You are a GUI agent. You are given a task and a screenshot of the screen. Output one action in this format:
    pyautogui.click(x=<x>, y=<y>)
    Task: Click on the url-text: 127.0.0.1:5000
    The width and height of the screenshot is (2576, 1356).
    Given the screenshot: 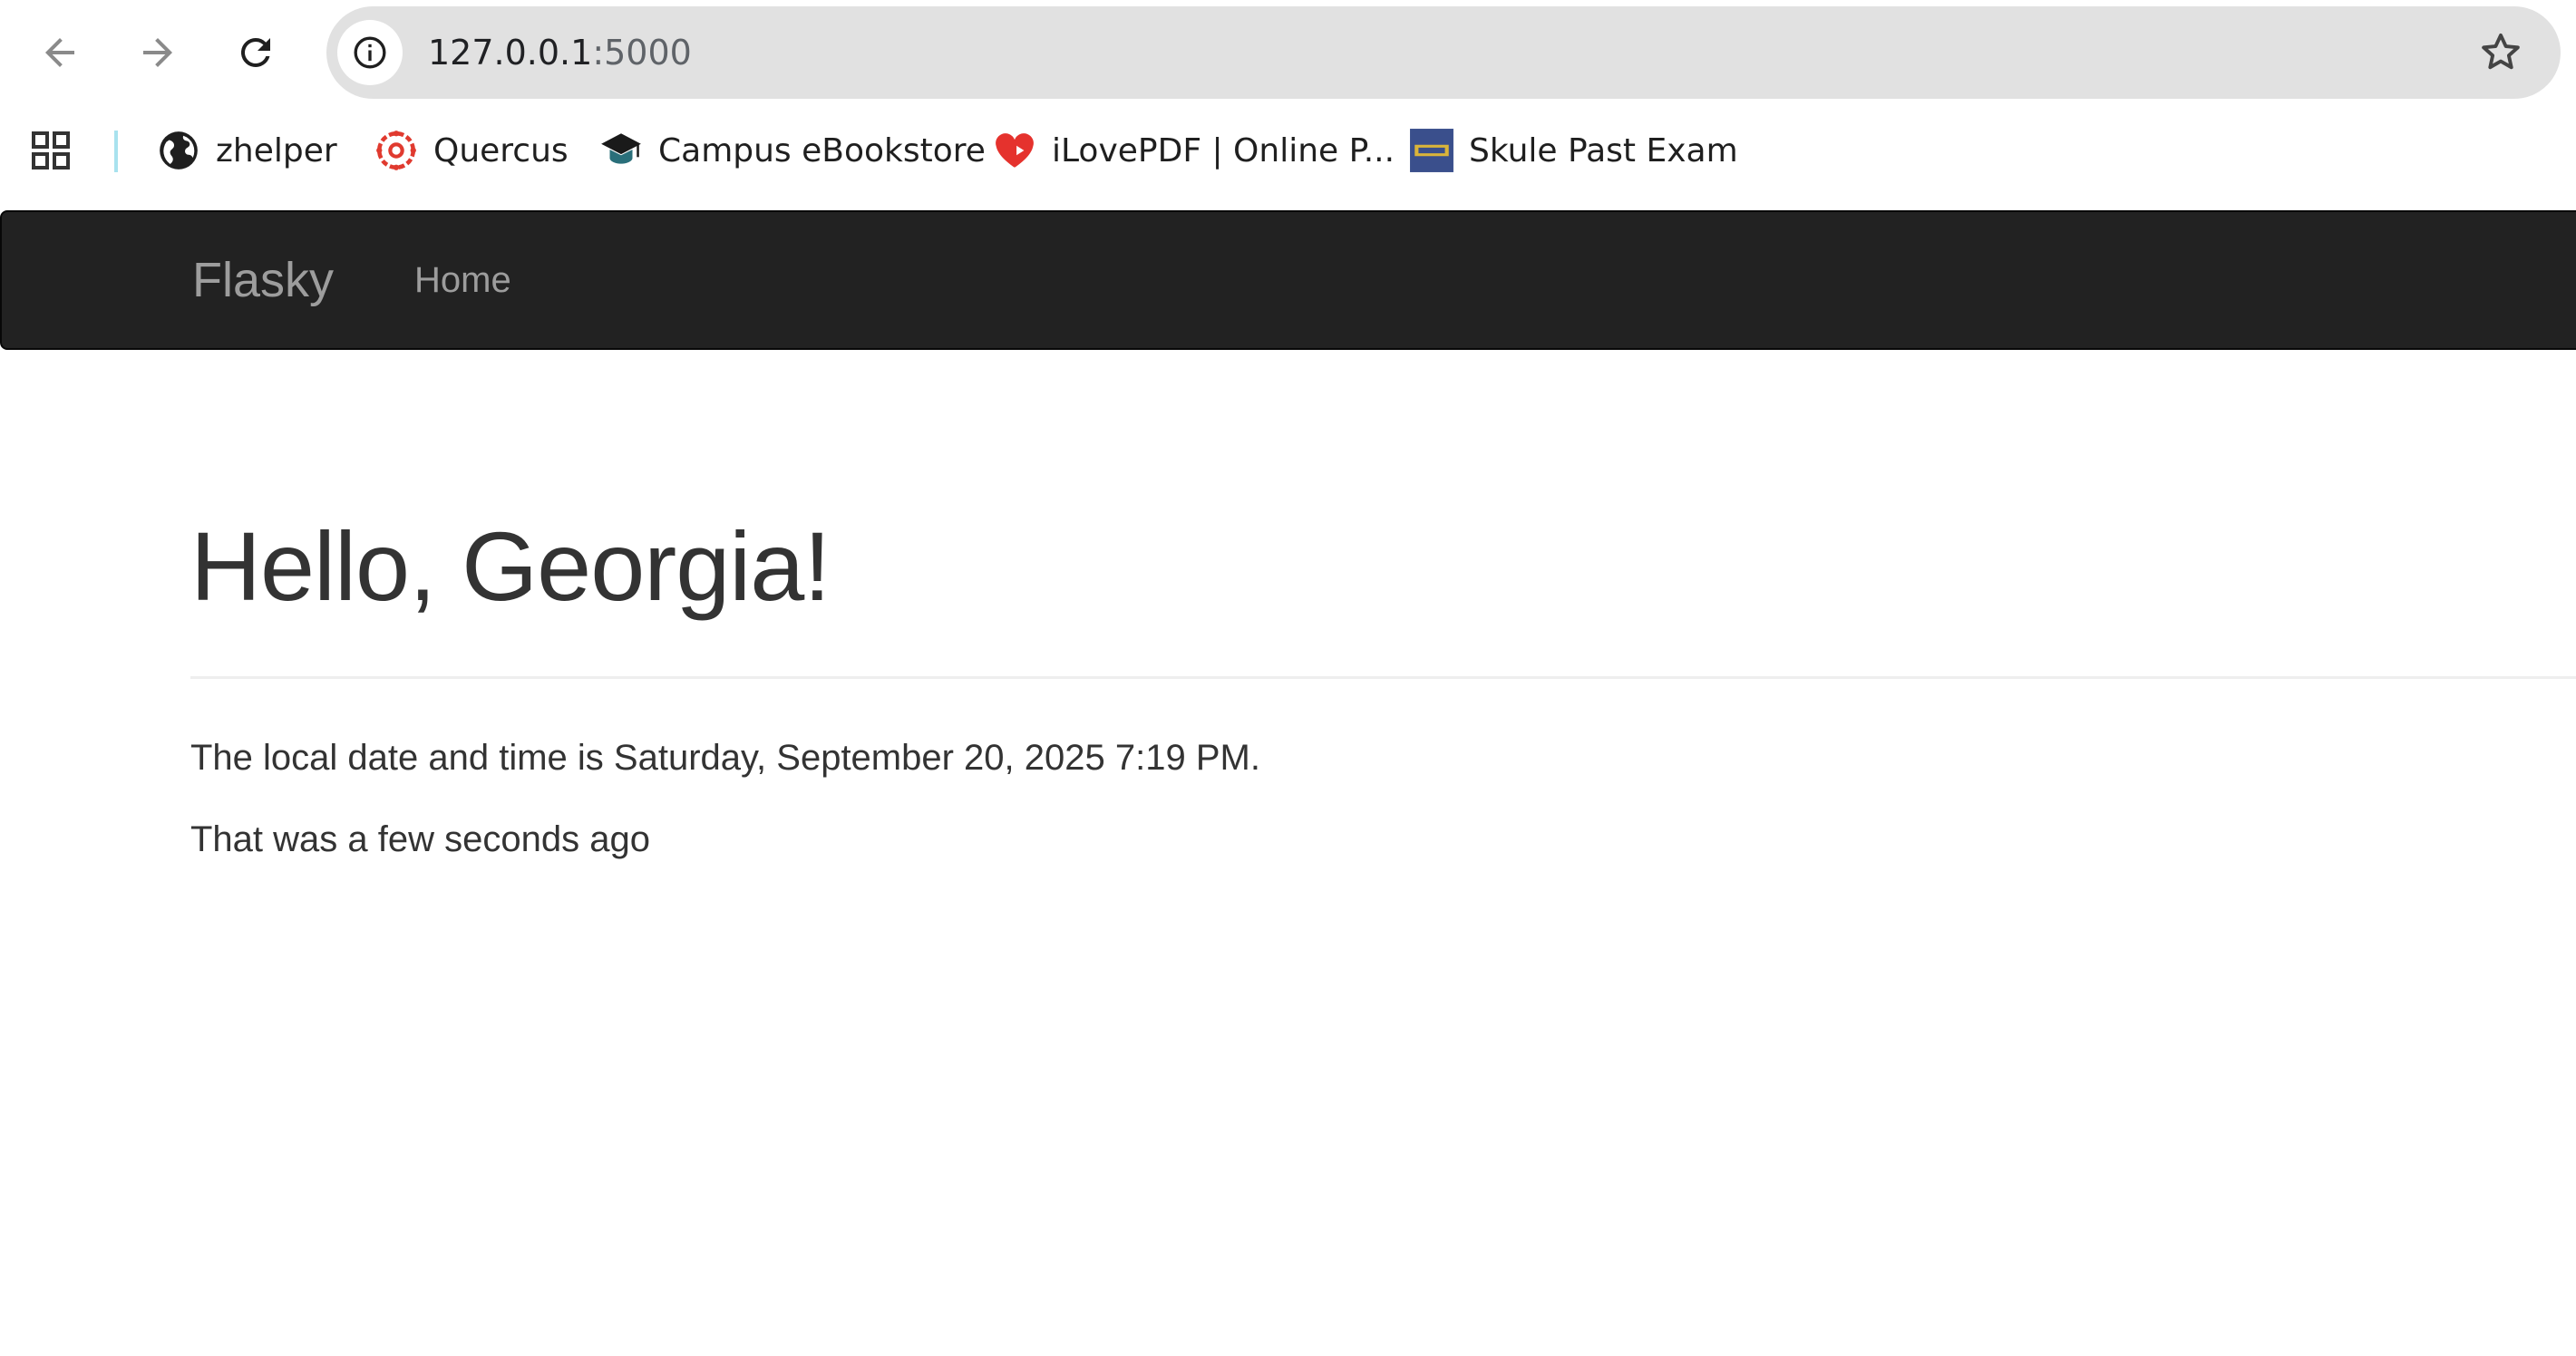 What is the action you would take?
    pyautogui.click(x=560, y=52)
    